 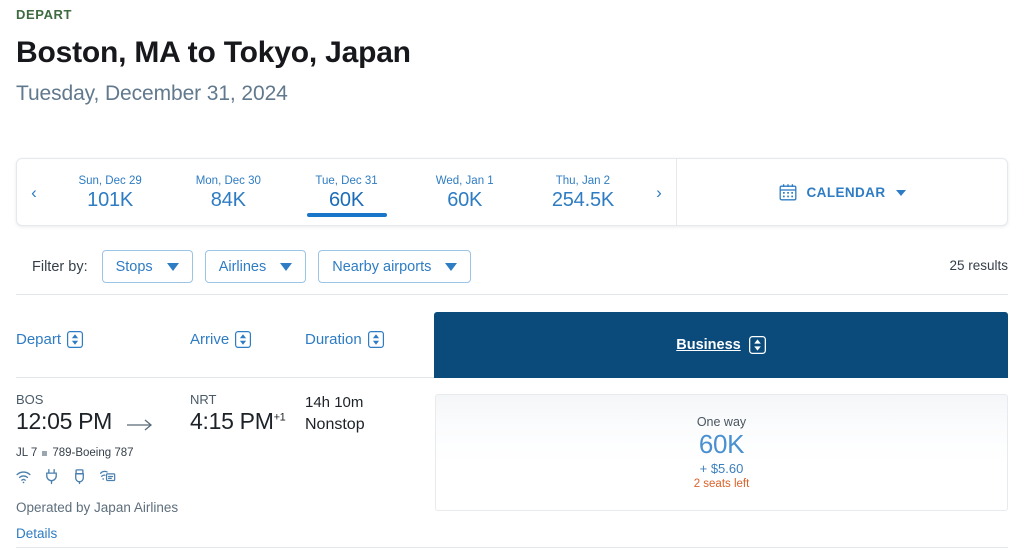 I want to click on filter-nearby-airports-button: Nearby airports, so click(x=395, y=266).